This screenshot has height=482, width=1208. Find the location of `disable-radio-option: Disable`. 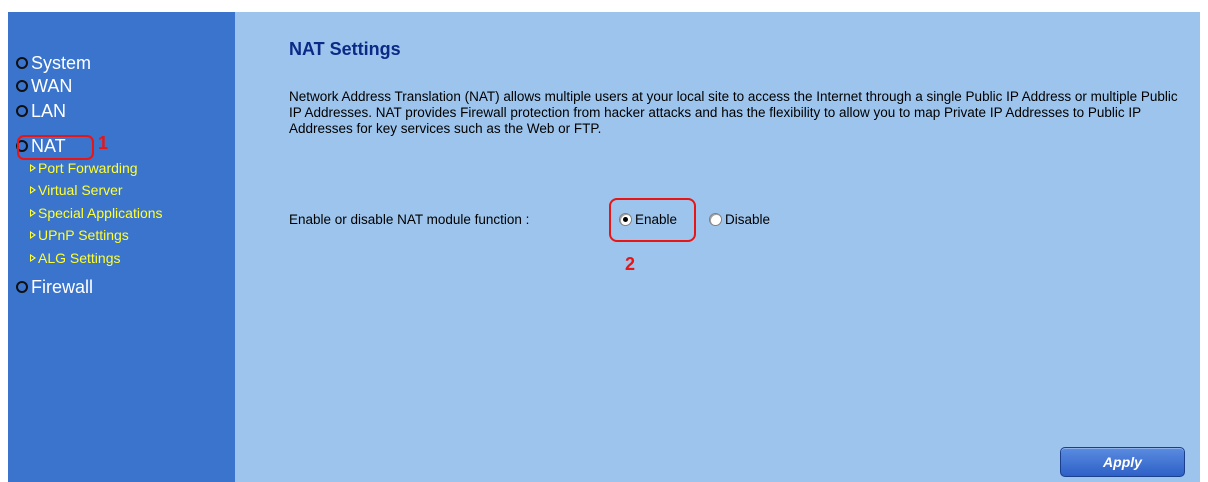

disable-radio-option: Disable is located at coordinates (739, 219).